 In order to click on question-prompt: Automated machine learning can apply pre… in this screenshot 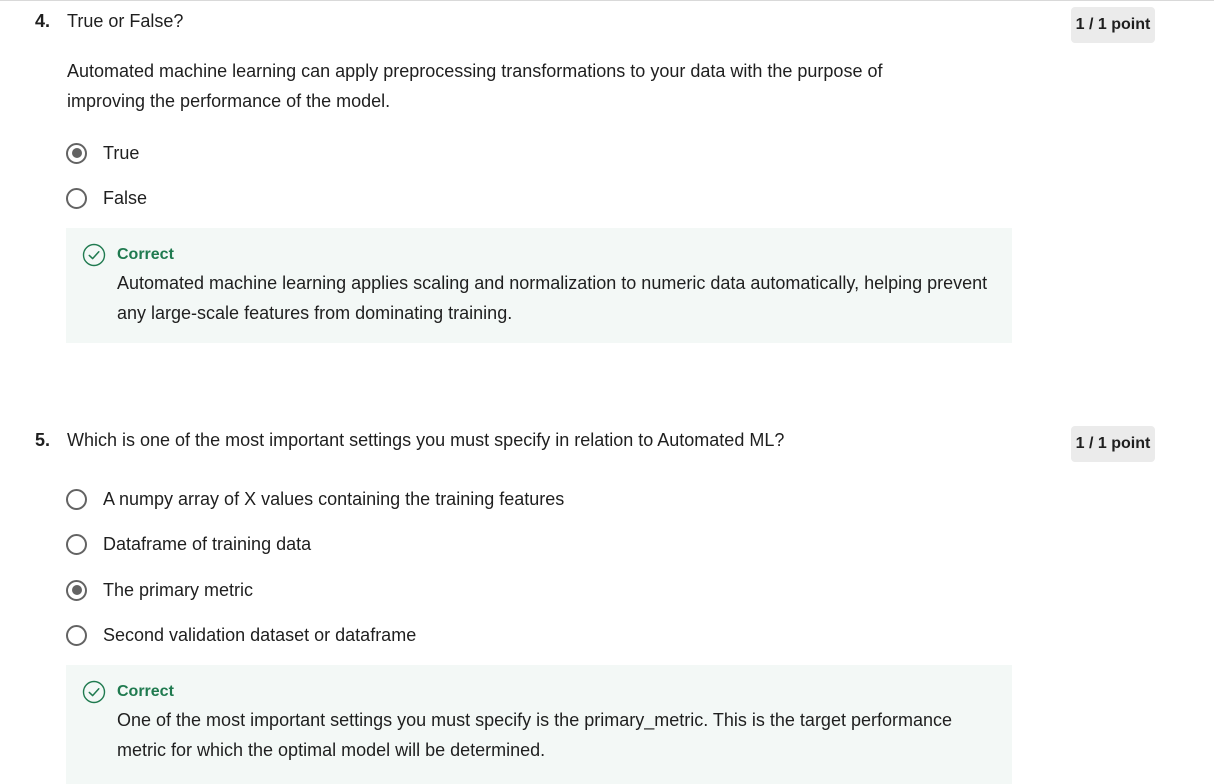, I will do `click(475, 86)`.